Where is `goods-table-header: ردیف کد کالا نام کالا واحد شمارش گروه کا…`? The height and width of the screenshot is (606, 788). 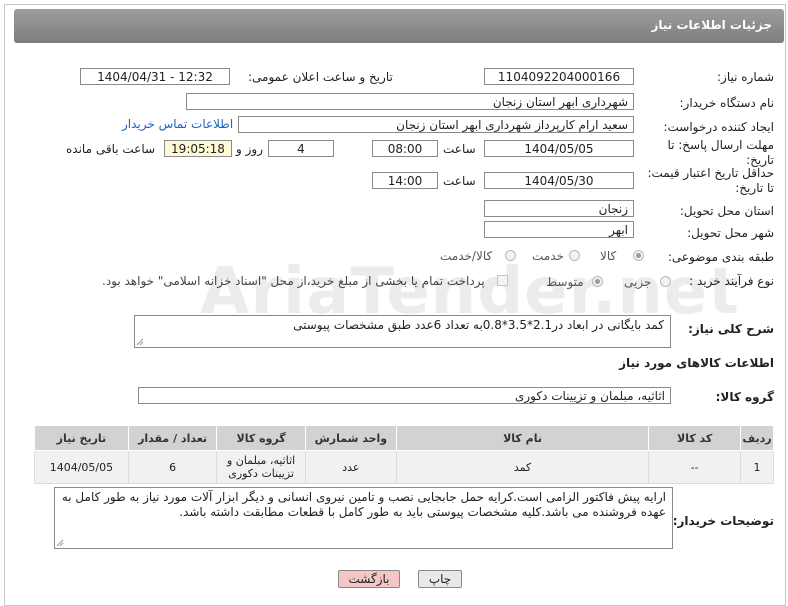 goods-table-header: ردیف کد کالا نام کالا واحد شمارش گروه کا… is located at coordinates (404, 438).